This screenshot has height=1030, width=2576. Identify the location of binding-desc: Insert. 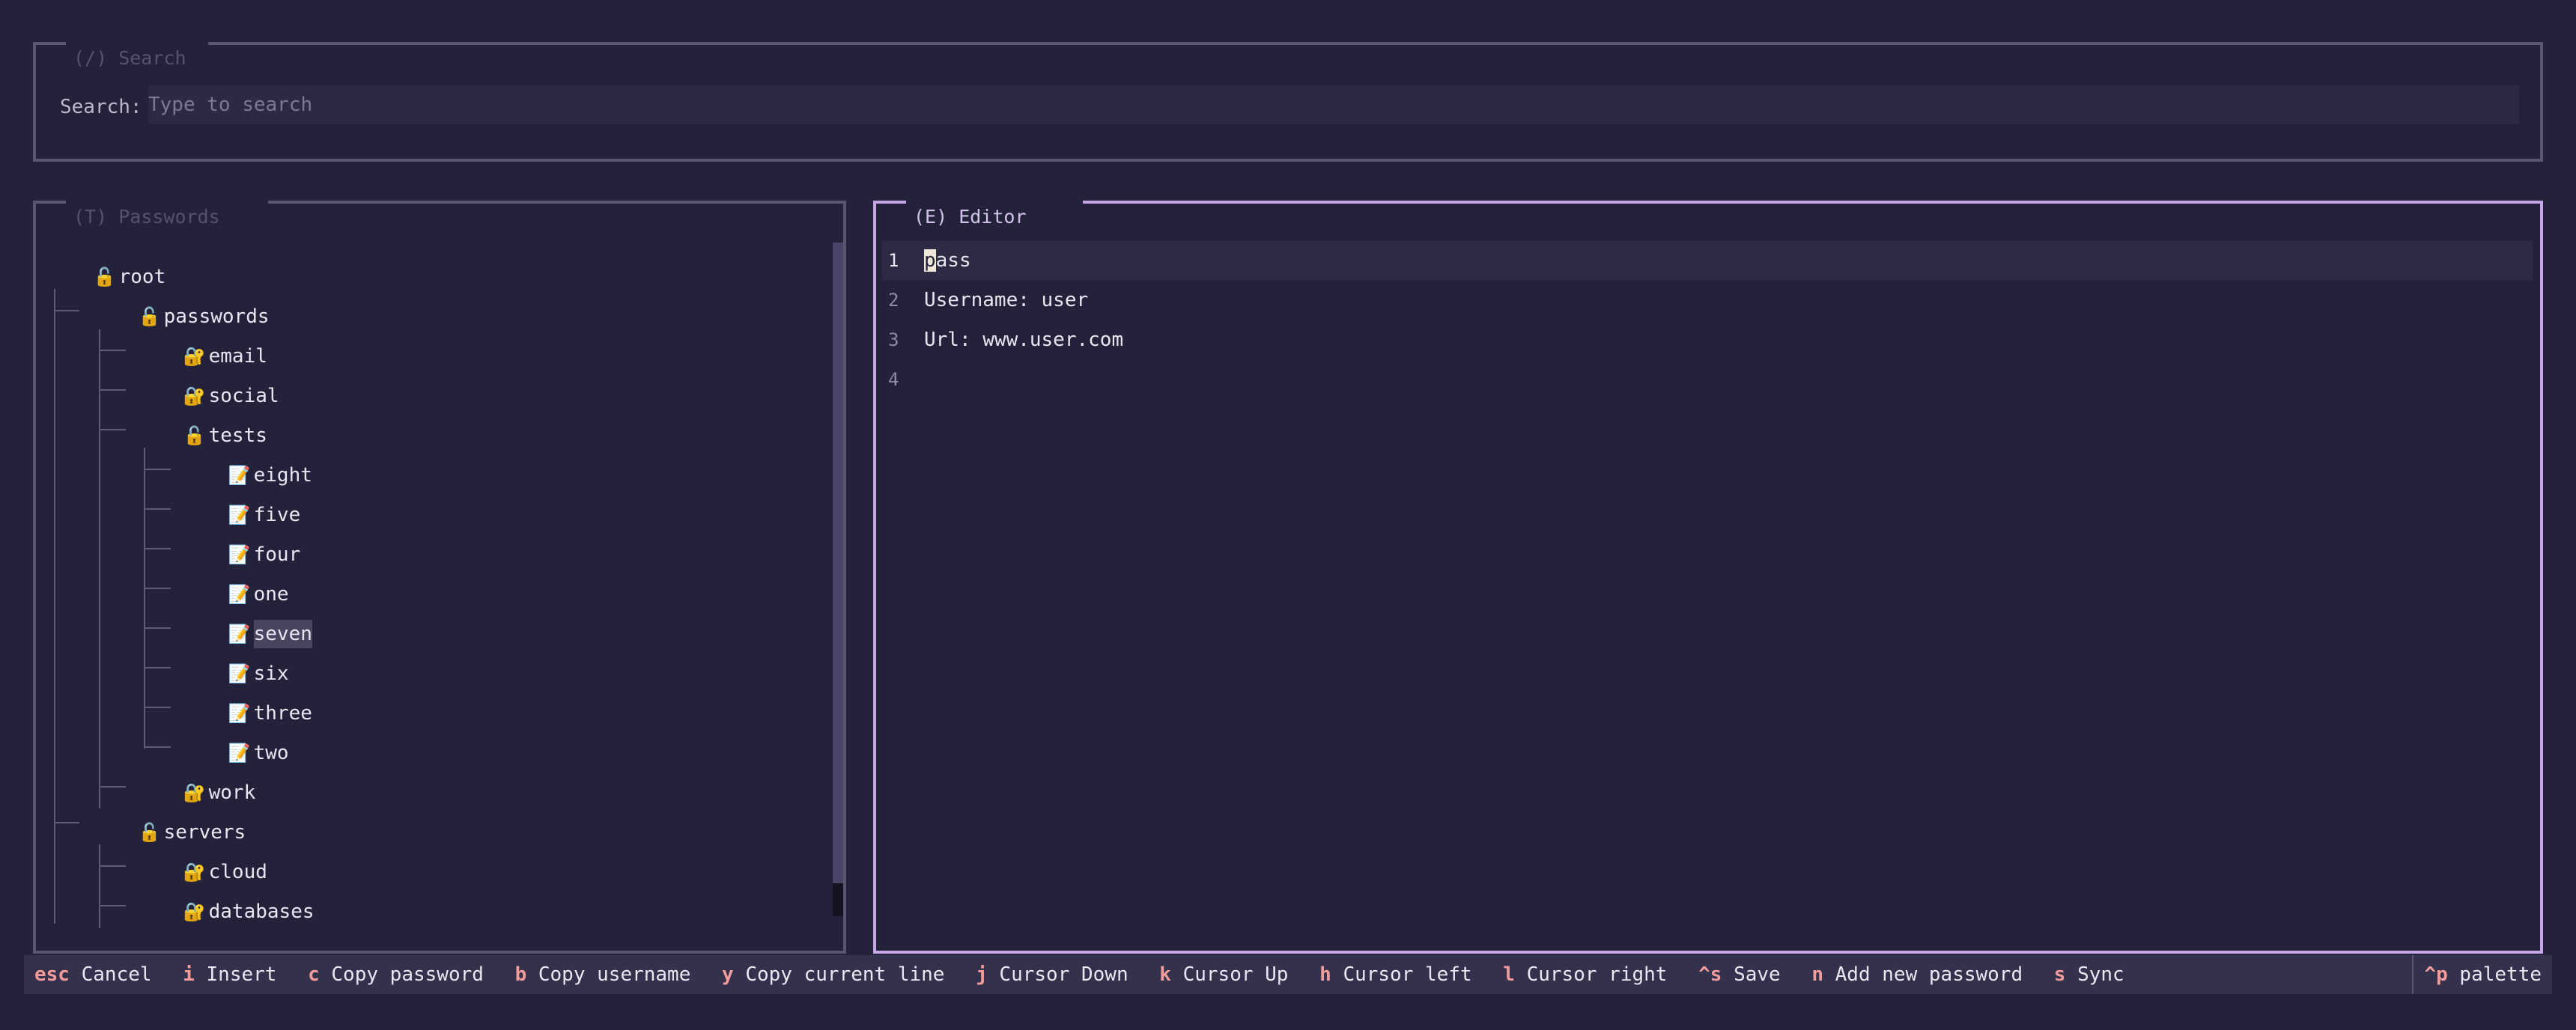
(241, 974).